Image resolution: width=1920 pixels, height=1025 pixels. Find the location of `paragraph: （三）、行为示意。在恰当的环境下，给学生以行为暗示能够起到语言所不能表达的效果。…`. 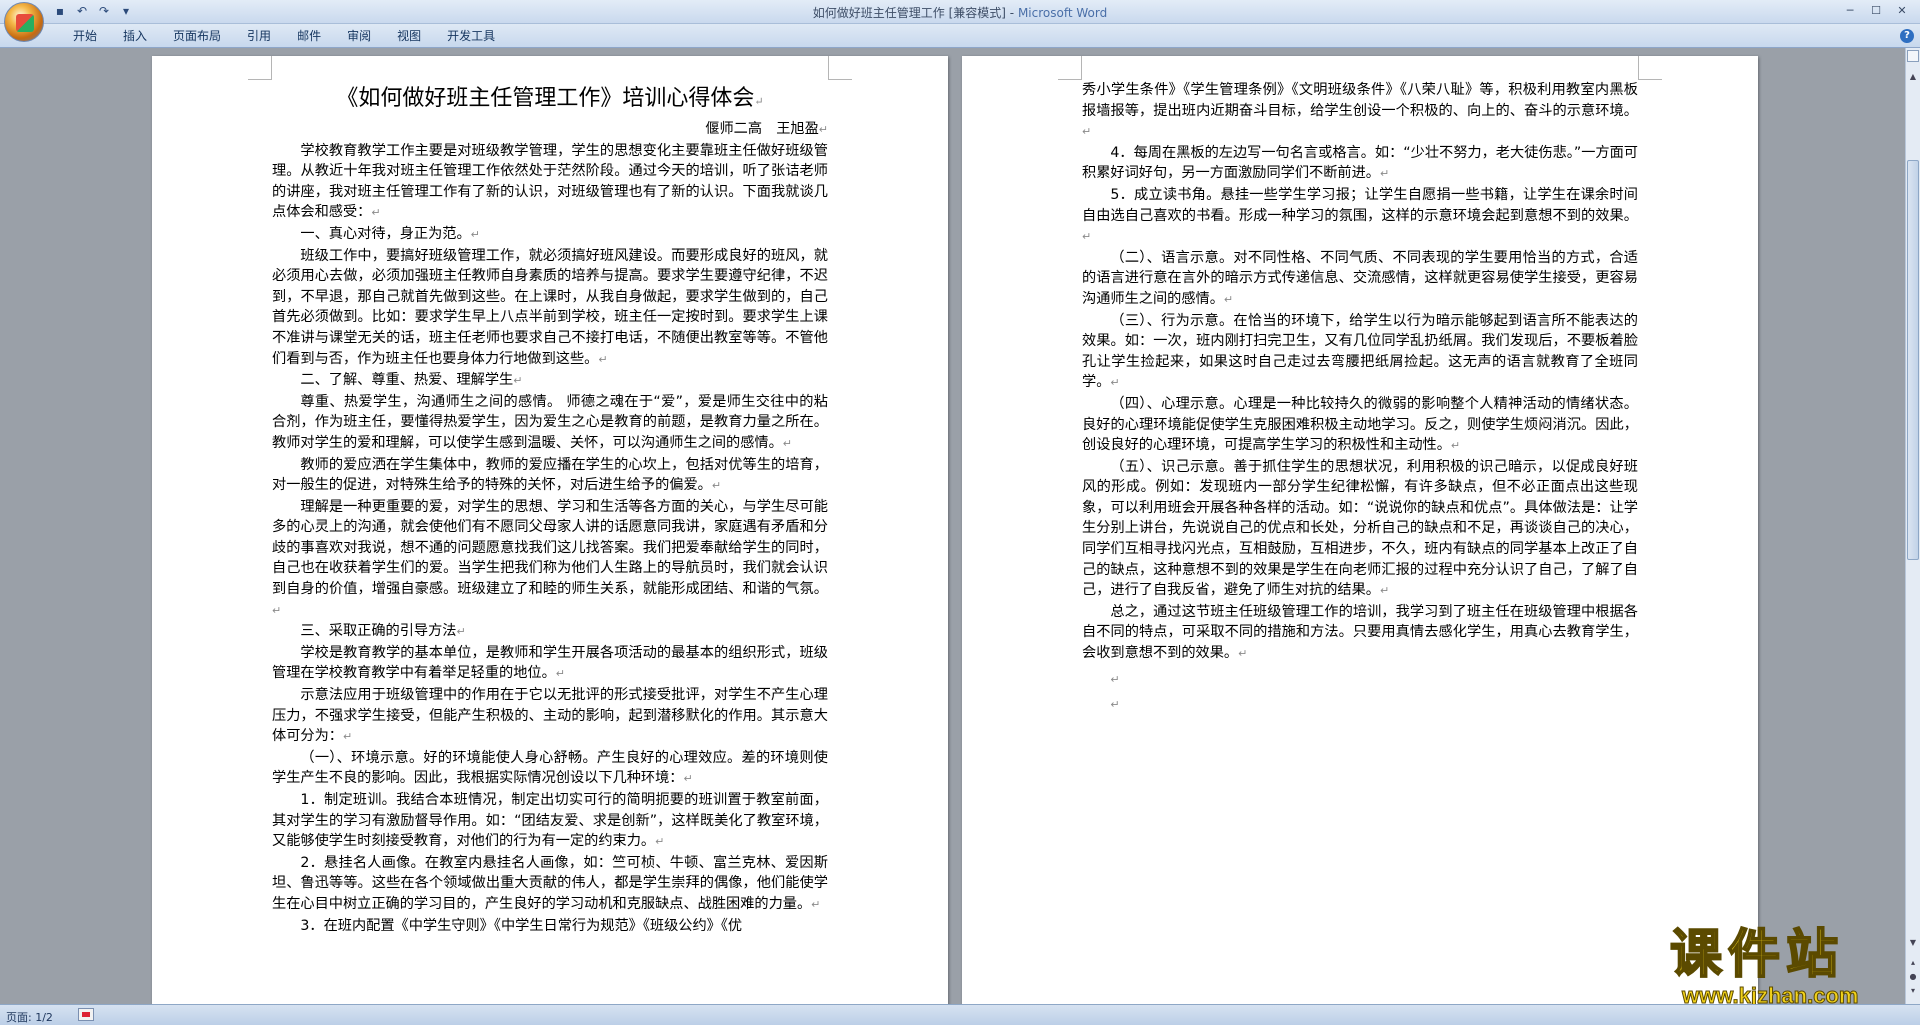

paragraph: （三）、行为示意。在恰当的环境下，给学生以行为暗示能够起到语言所不能表达的效果。… is located at coordinates (1360, 351).